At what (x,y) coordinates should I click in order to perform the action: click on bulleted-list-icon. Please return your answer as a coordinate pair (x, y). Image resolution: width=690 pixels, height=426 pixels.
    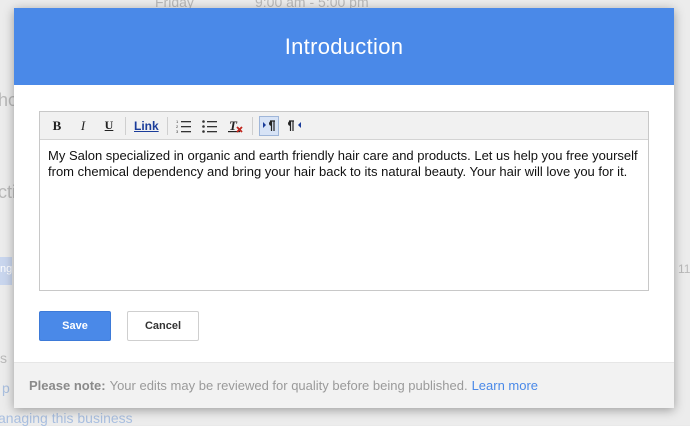
    Looking at the image, I should click on (210, 126).